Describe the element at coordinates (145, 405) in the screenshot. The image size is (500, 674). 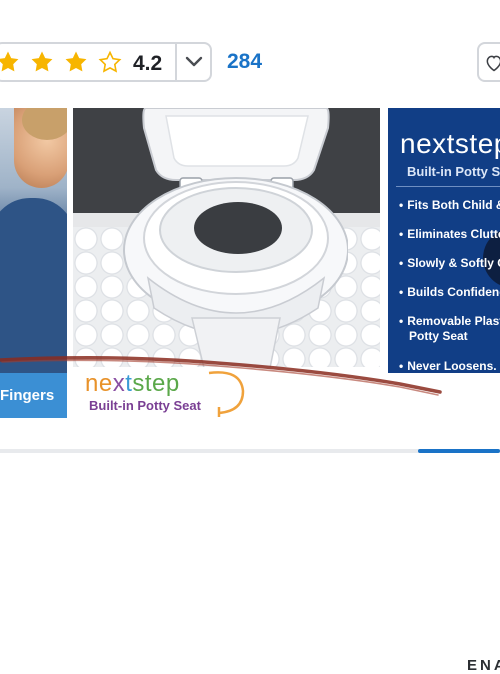
I see `brand-tagline: Built-in Potty Seat` at that location.